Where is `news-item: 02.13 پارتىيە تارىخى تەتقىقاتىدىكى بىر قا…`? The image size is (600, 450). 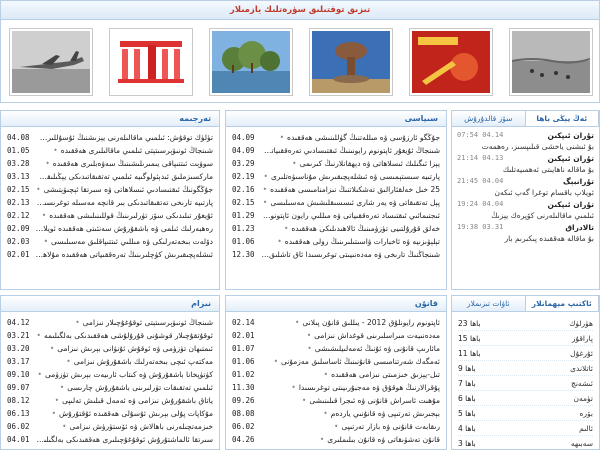
news-item: 02.13 پارتىيە تارىخى تەتقىقاتىدىكى بىر قا… is located at coordinates (110, 202).